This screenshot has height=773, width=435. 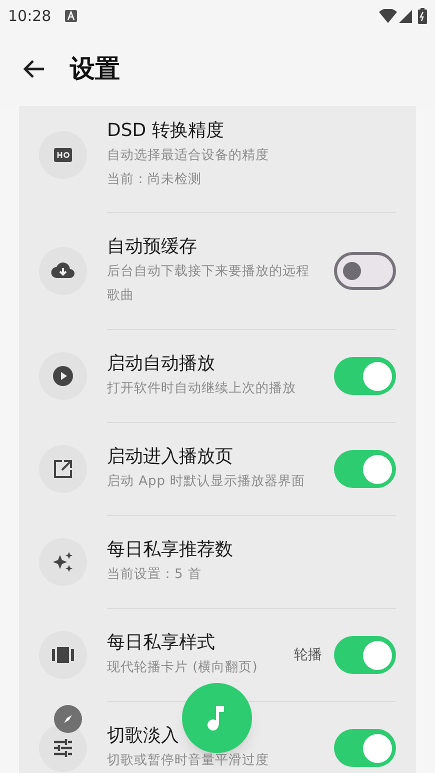 I want to click on open-external-icon, so click(x=63, y=469).